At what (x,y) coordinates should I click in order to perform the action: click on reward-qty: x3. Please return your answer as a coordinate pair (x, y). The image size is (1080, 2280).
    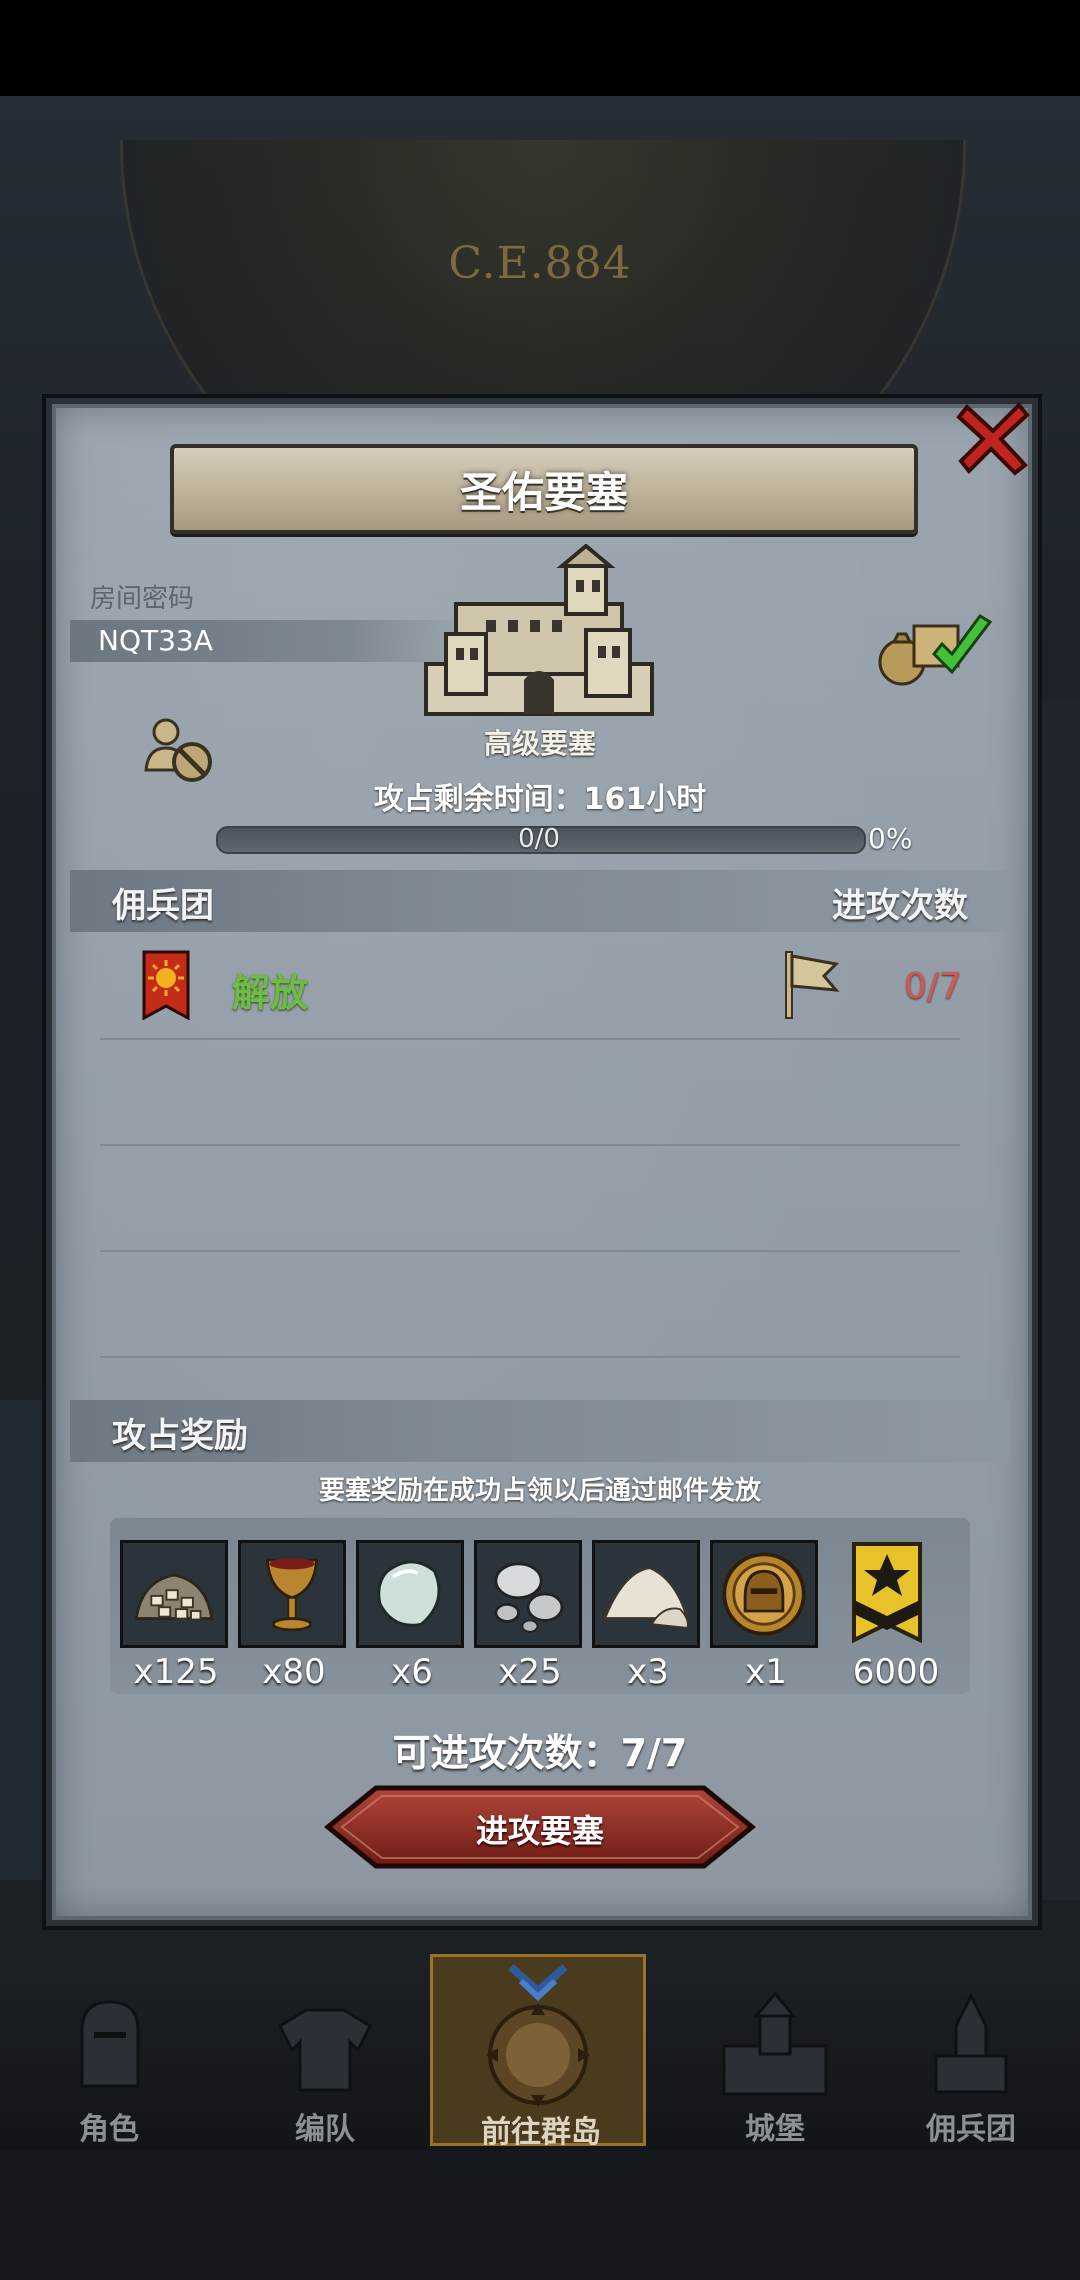
    Looking at the image, I should click on (648, 1672).